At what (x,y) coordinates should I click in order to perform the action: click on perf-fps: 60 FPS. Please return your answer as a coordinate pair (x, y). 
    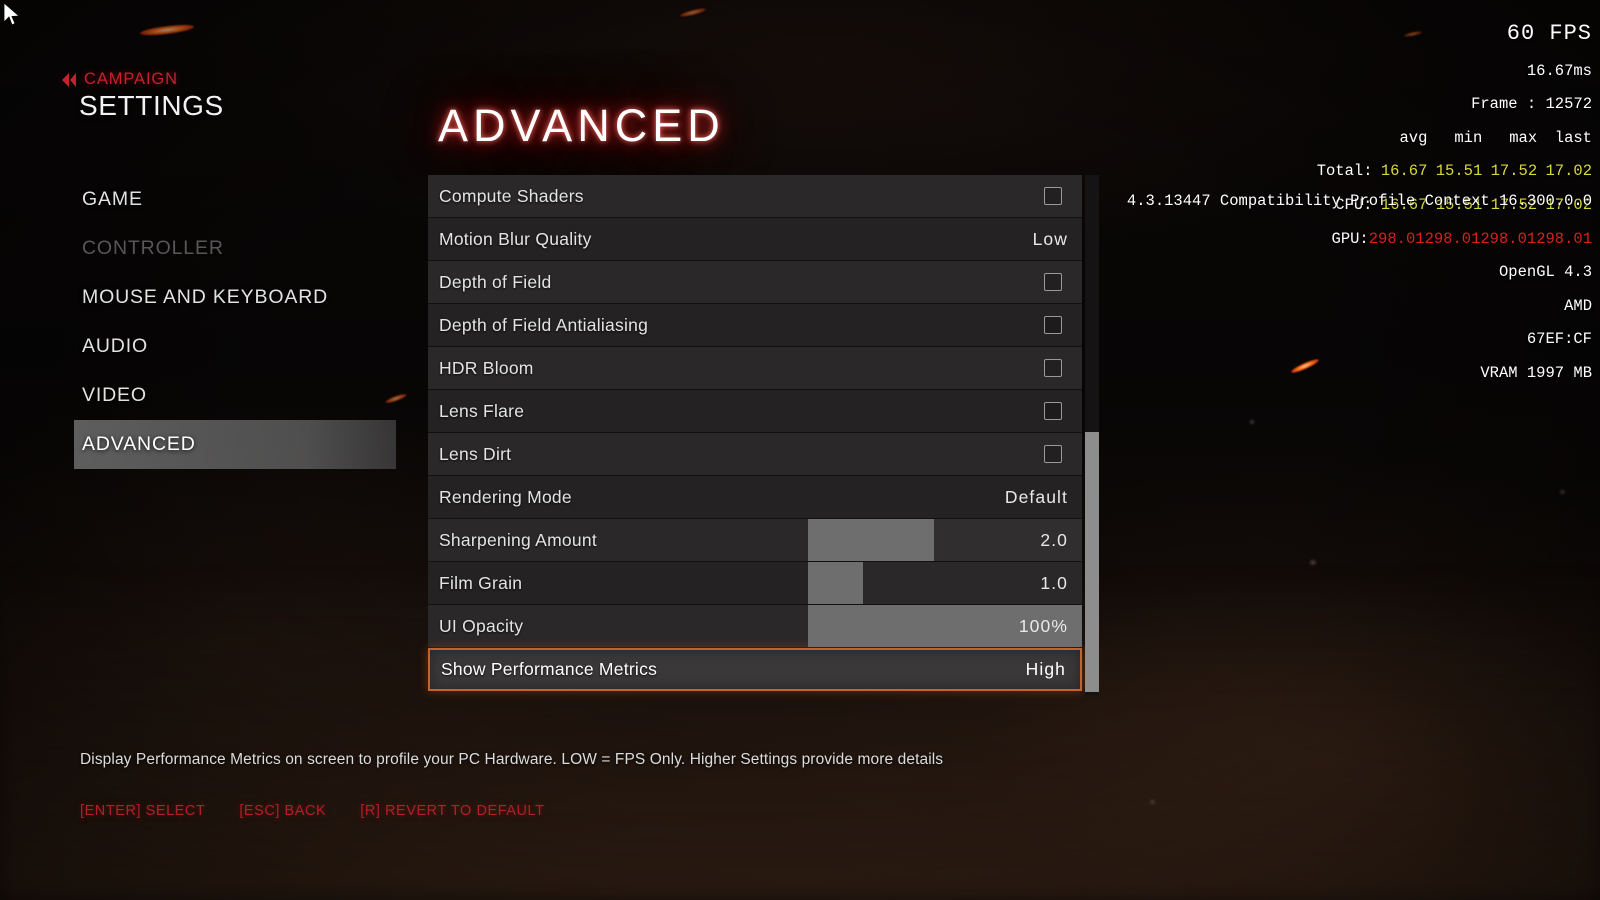
    Looking at the image, I should click on (1549, 33).